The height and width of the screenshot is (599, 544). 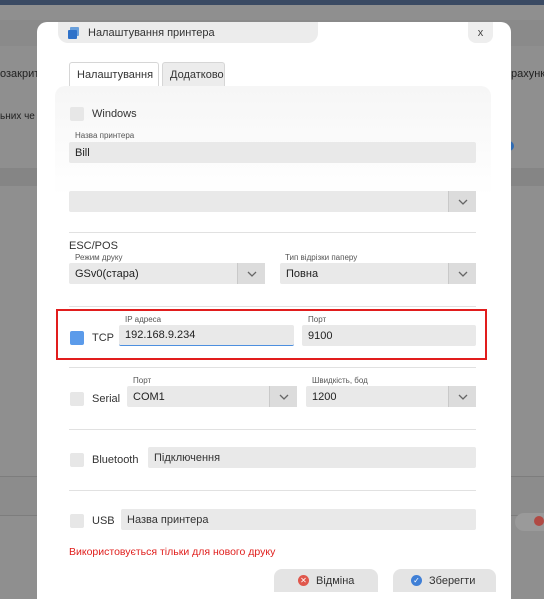 What do you see at coordinates (312, 457) in the screenshot?
I see `bluetooth-connect-field: Підключення` at bounding box center [312, 457].